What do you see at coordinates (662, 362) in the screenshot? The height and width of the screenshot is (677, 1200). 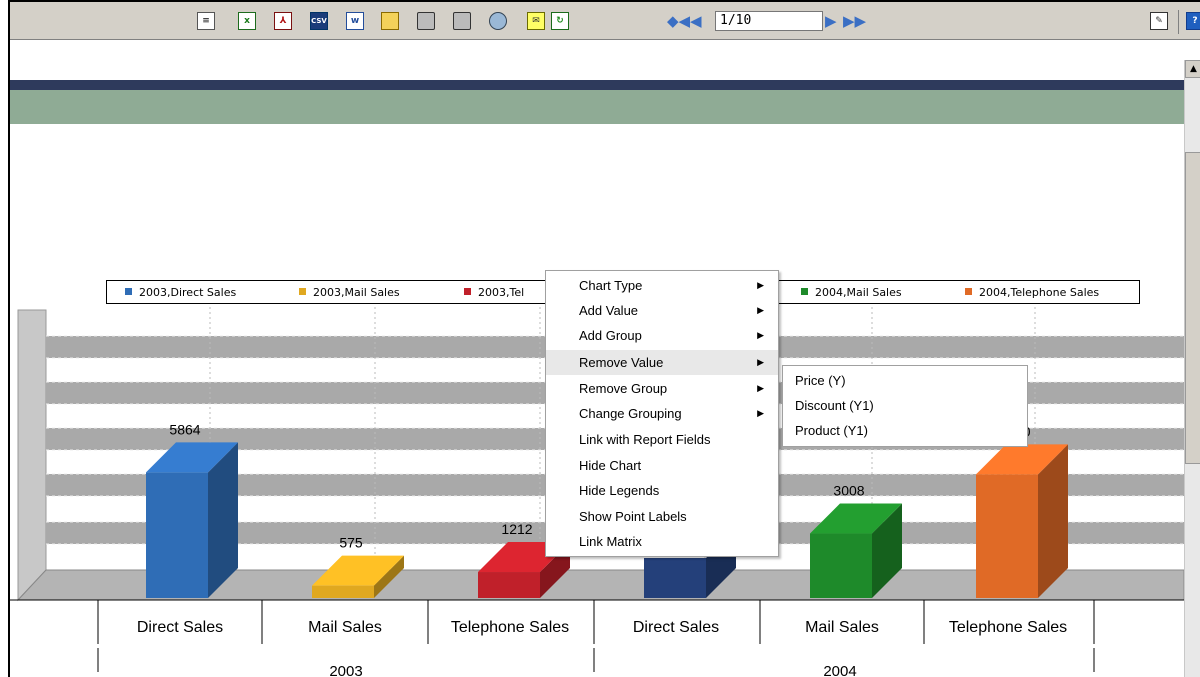 I see `menu-item-remove-value: Remove Value ▶` at bounding box center [662, 362].